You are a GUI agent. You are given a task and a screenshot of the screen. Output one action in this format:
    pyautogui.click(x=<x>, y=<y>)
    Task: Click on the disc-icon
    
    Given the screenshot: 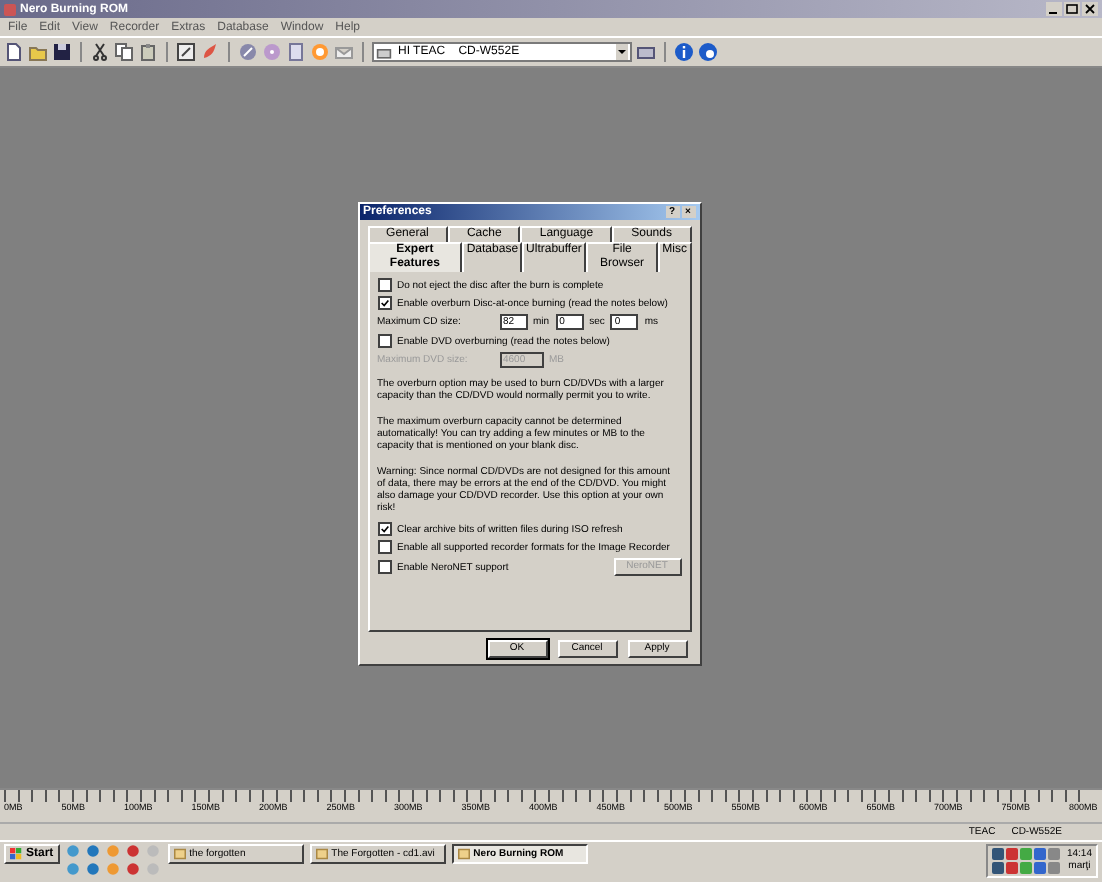 What is the action you would take?
    pyautogui.click(x=272, y=52)
    